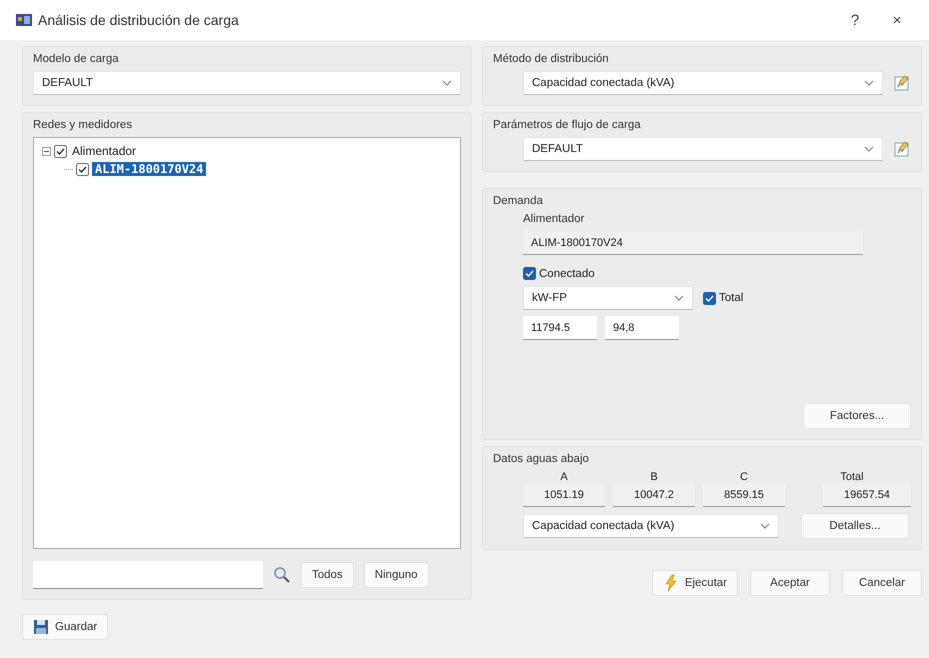  What do you see at coordinates (731, 298) in the screenshot?
I see `checkbox-label: Total` at bounding box center [731, 298].